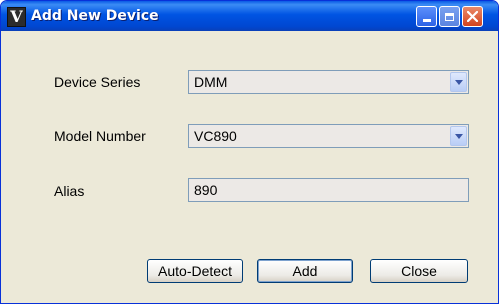 The height and width of the screenshot is (304, 499). I want to click on title-bar: V Add New Device, so click(249, 16).